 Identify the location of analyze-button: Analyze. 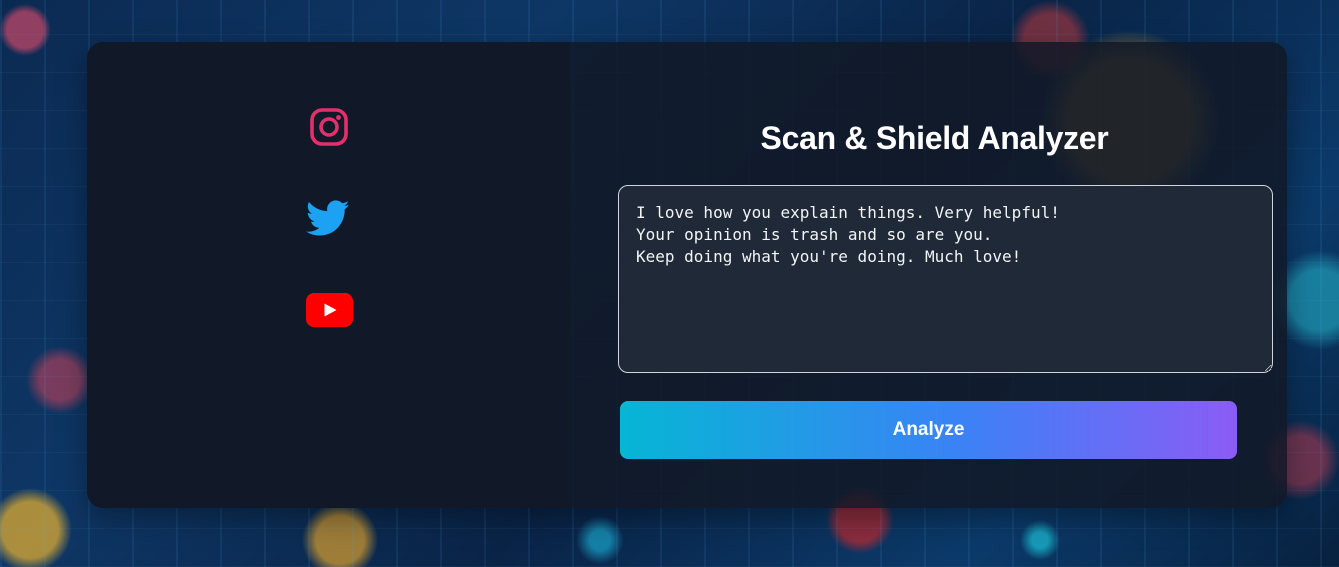
(928, 430).